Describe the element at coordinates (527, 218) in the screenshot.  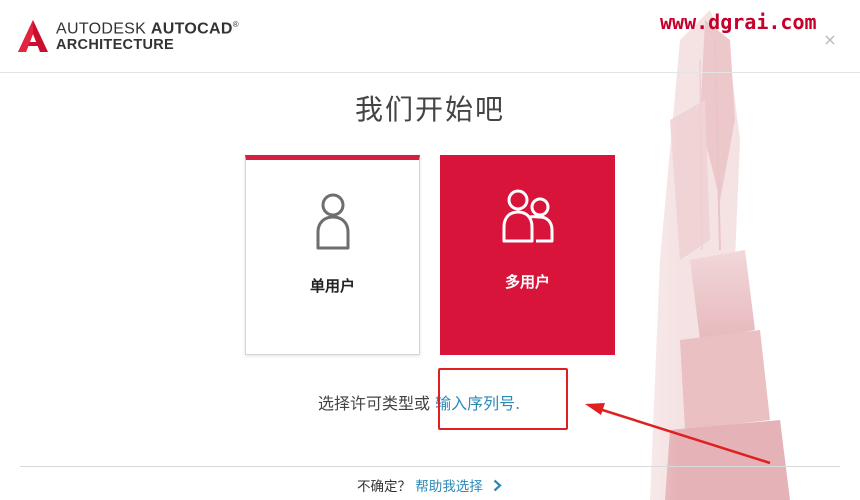
I see `multi-user-icon` at that location.